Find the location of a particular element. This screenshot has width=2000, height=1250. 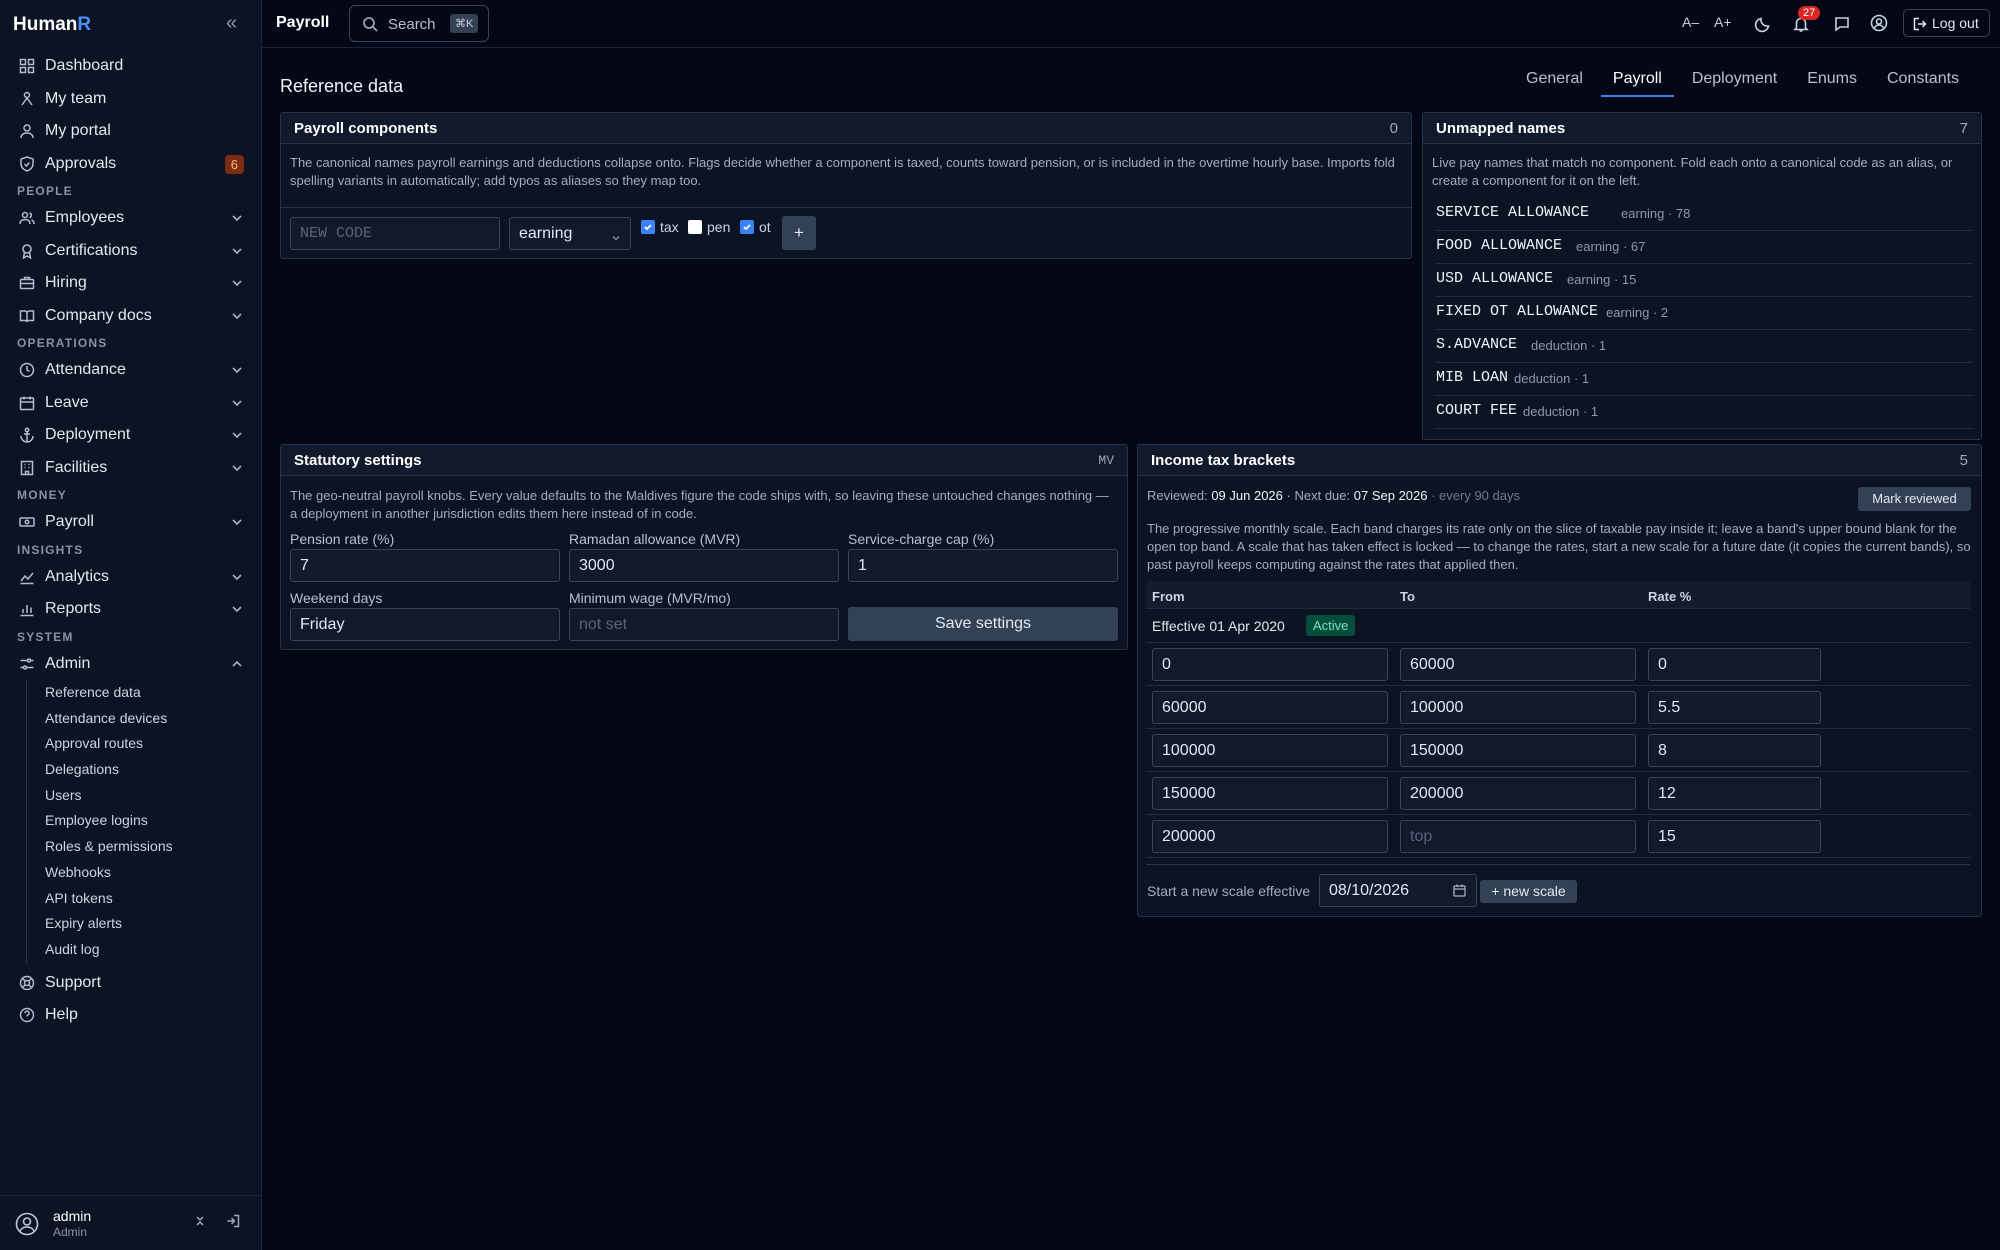

admin-sub-audit-log: Audit log is located at coordinates (153, 950).